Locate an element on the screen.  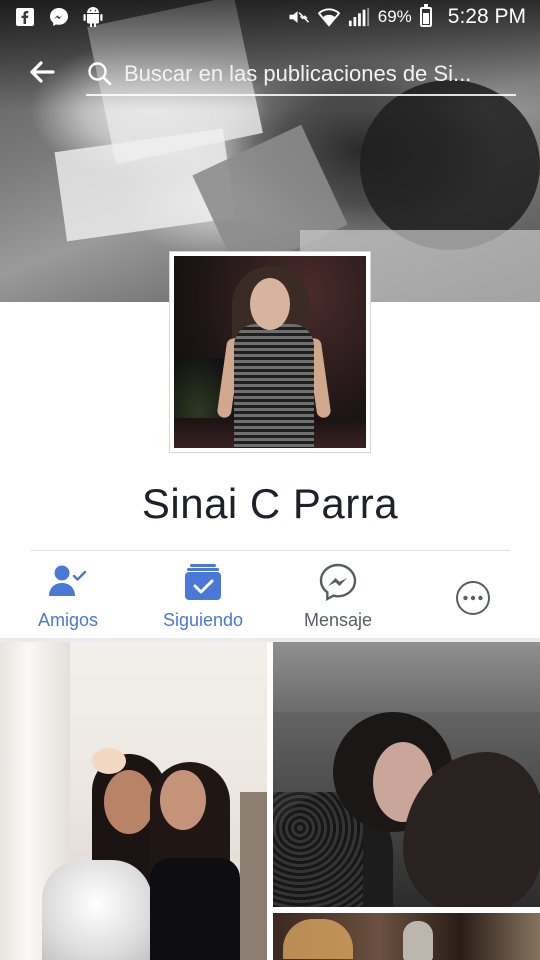
battery-percent: 69% is located at coordinates (394, 16).